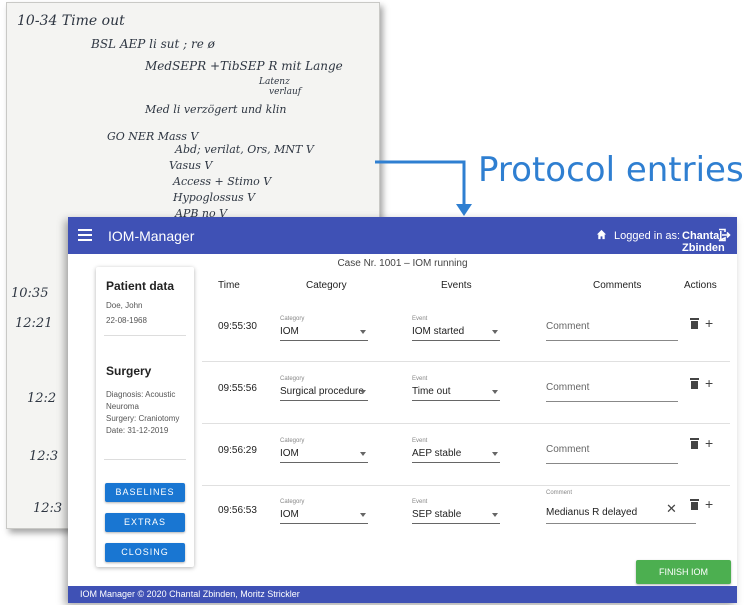 This screenshot has width=745, height=605. Describe the element at coordinates (229, 285) in the screenshot. I see `header-time: Time` at that location.